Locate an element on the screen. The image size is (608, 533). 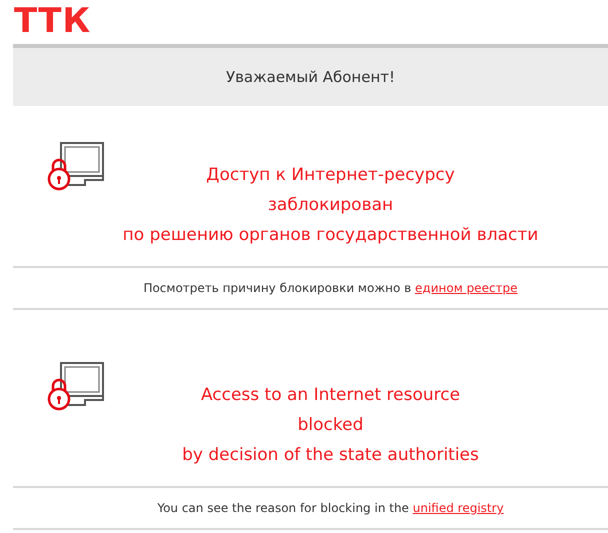
greeting-text: Уважаемый Абонент! is located at coordinates (311, 77).